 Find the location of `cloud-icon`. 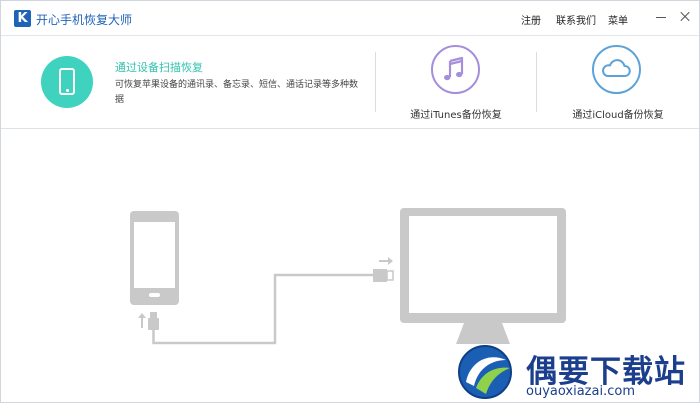

cloud-icon is located at coordinates (616, 68).